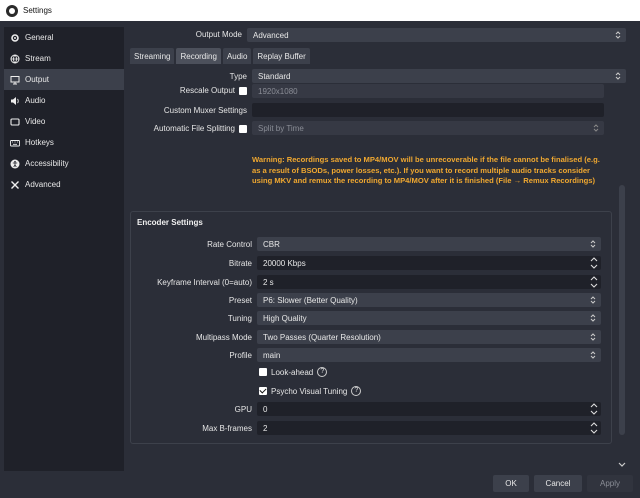  I want to click on psycho-visual-label: Psycho Visual Tuning, so click(309, 391).